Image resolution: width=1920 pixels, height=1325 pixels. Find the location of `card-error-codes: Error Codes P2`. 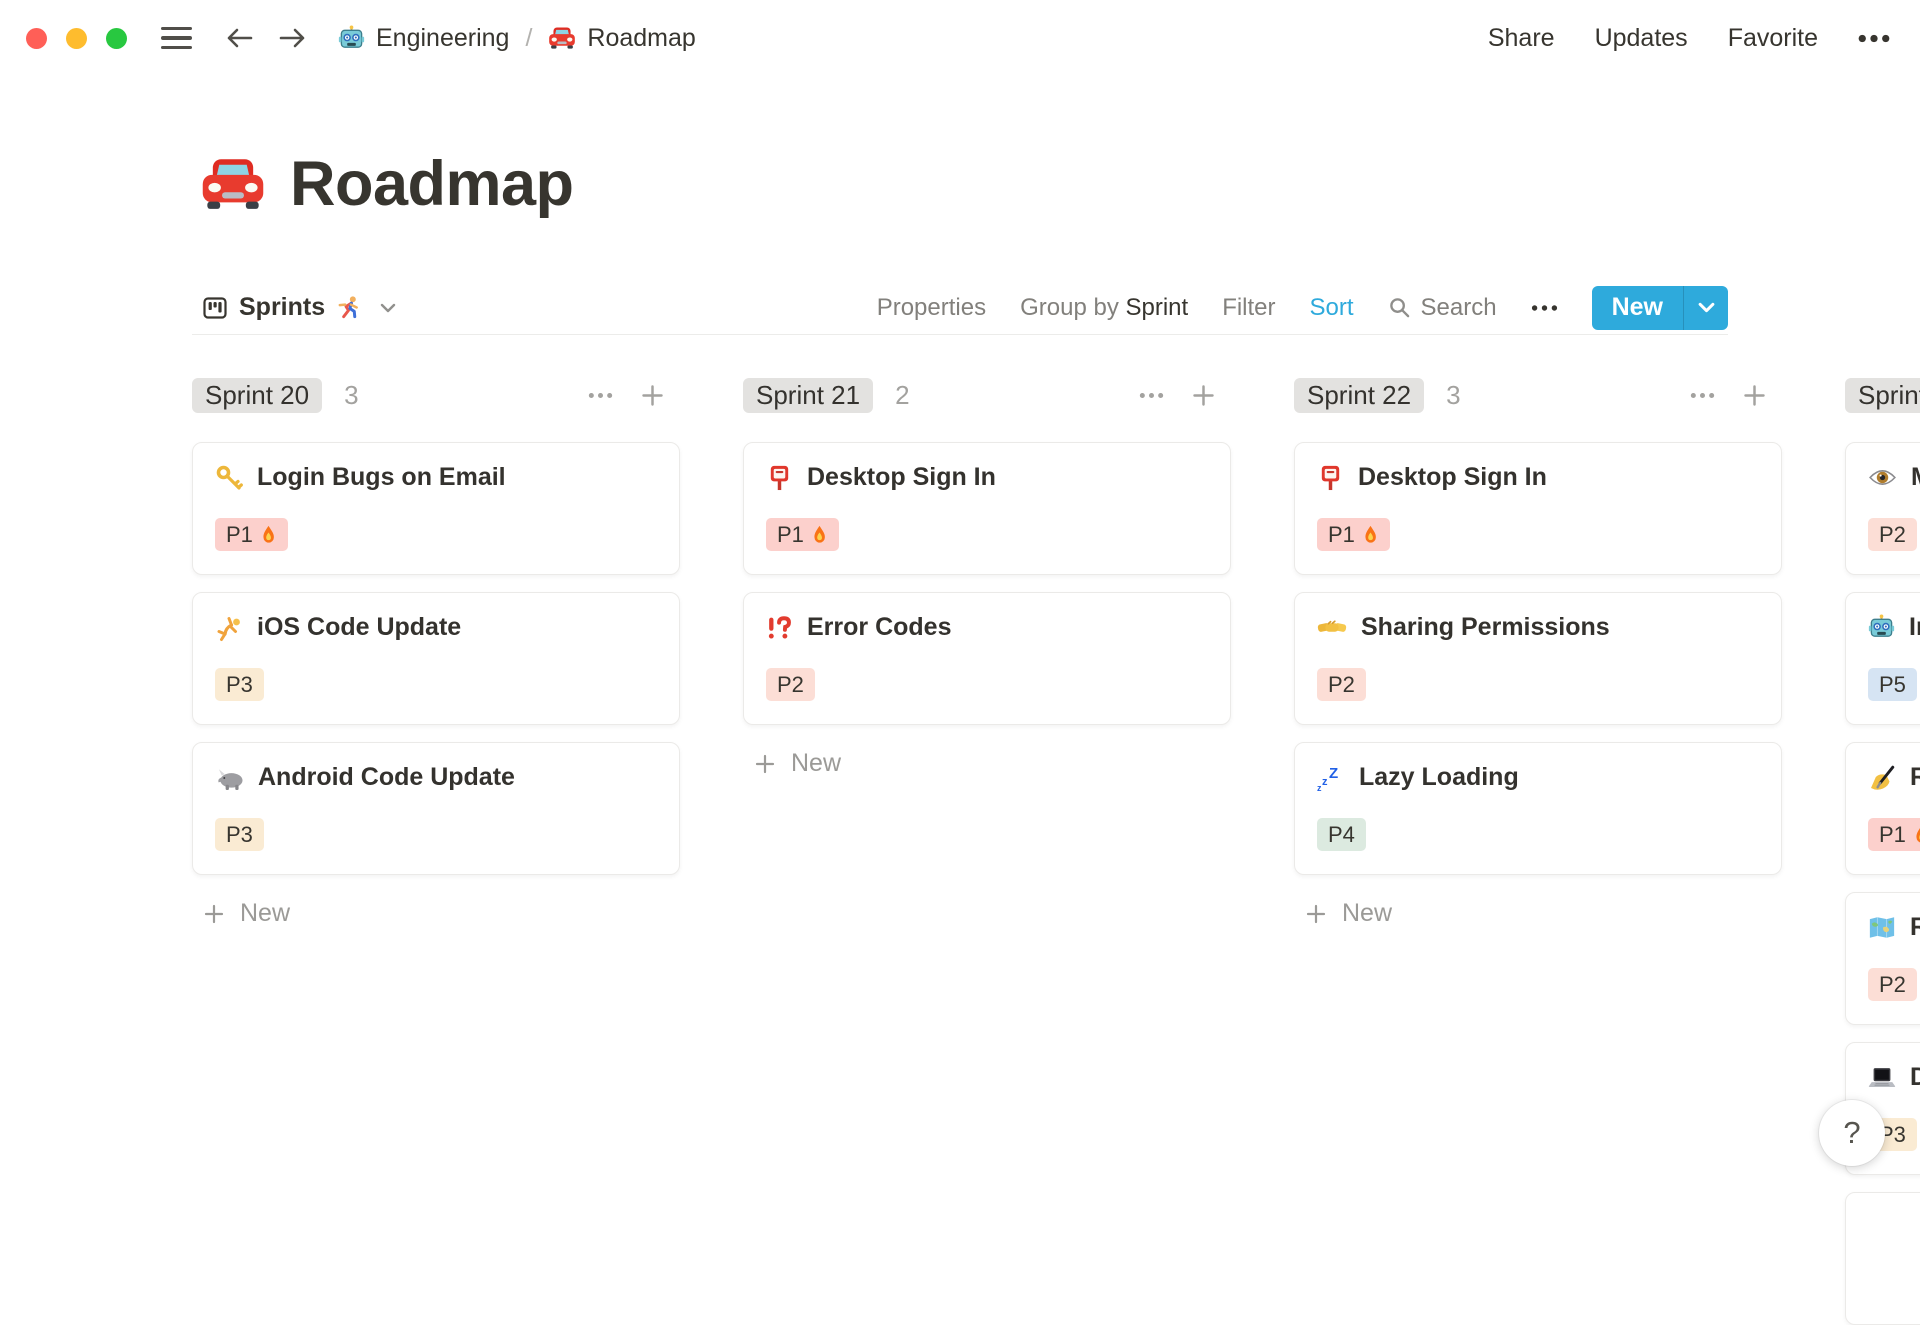

card-error-codes: Error Codes P2 is located at coordinates (987, 658).